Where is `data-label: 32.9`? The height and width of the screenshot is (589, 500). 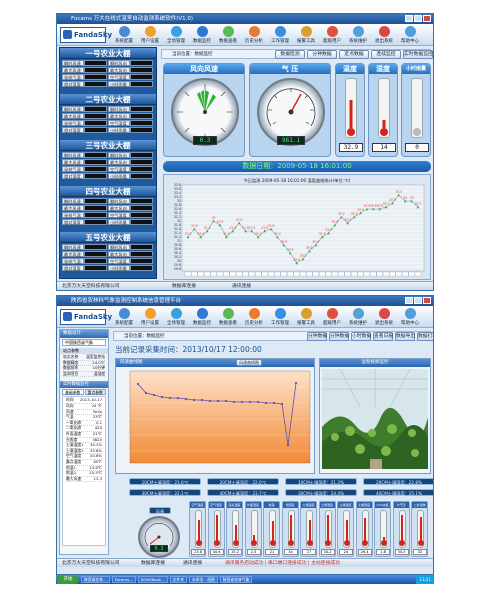 data-label: 32.9 is located at coordinates (392, 200).